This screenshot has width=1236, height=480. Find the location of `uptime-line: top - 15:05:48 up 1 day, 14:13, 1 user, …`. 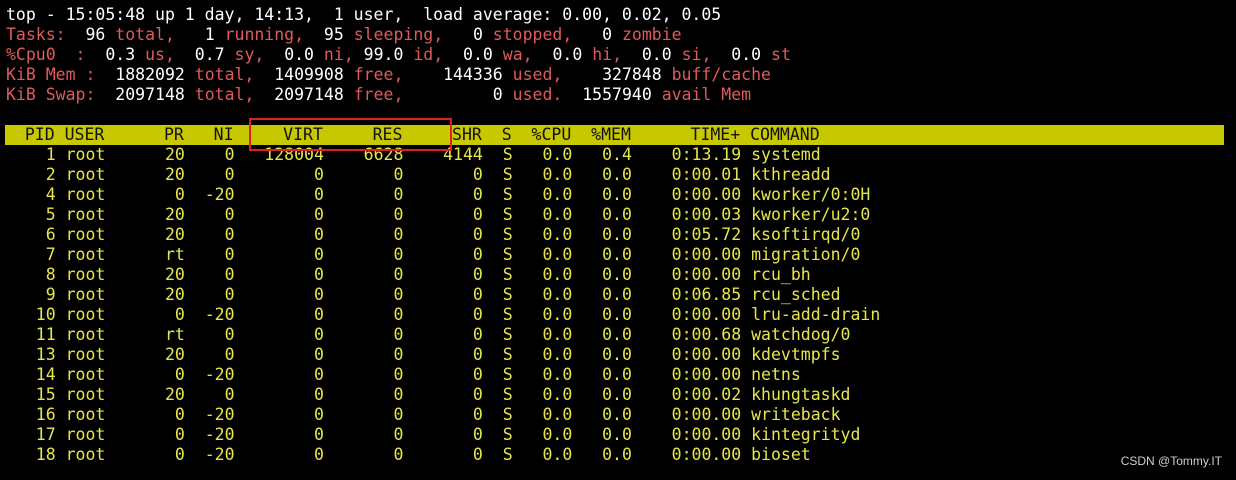

uptime-line: top - 15:05:48 up 1 day, 14:13, 1 user, … is located at coordinates (364, 14).